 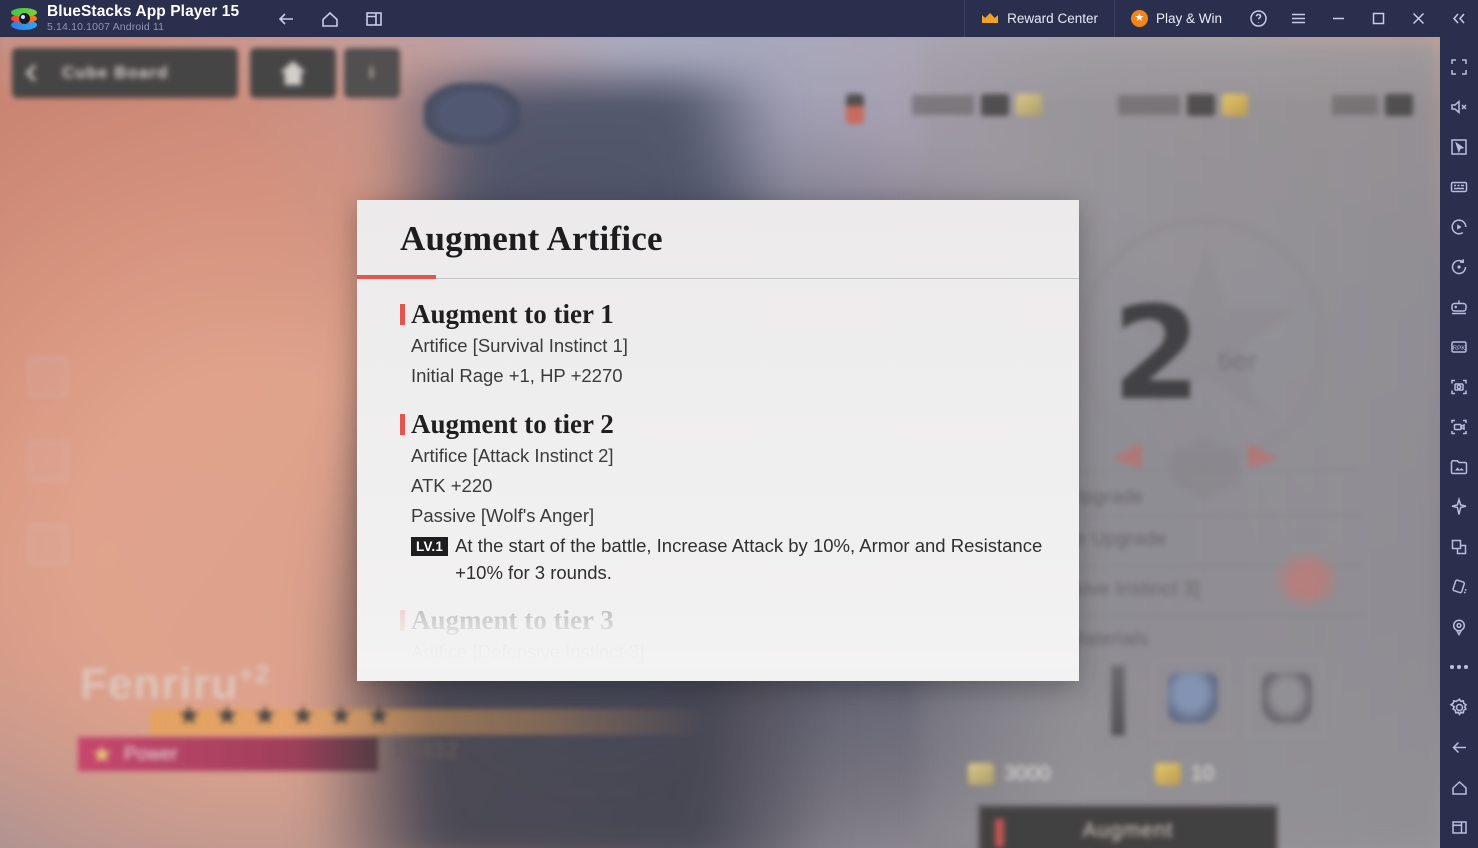 I want to click on keymapping-icon, so click(x=1459, y=187).